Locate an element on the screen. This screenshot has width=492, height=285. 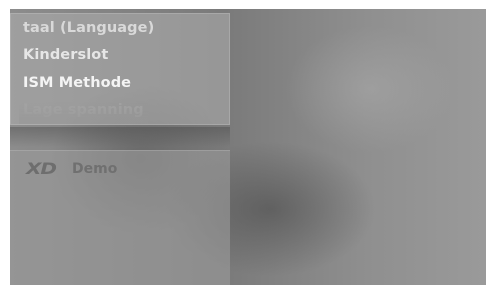
menu-item-ism-method: ISM Methode is located at coordinates (77, 83).